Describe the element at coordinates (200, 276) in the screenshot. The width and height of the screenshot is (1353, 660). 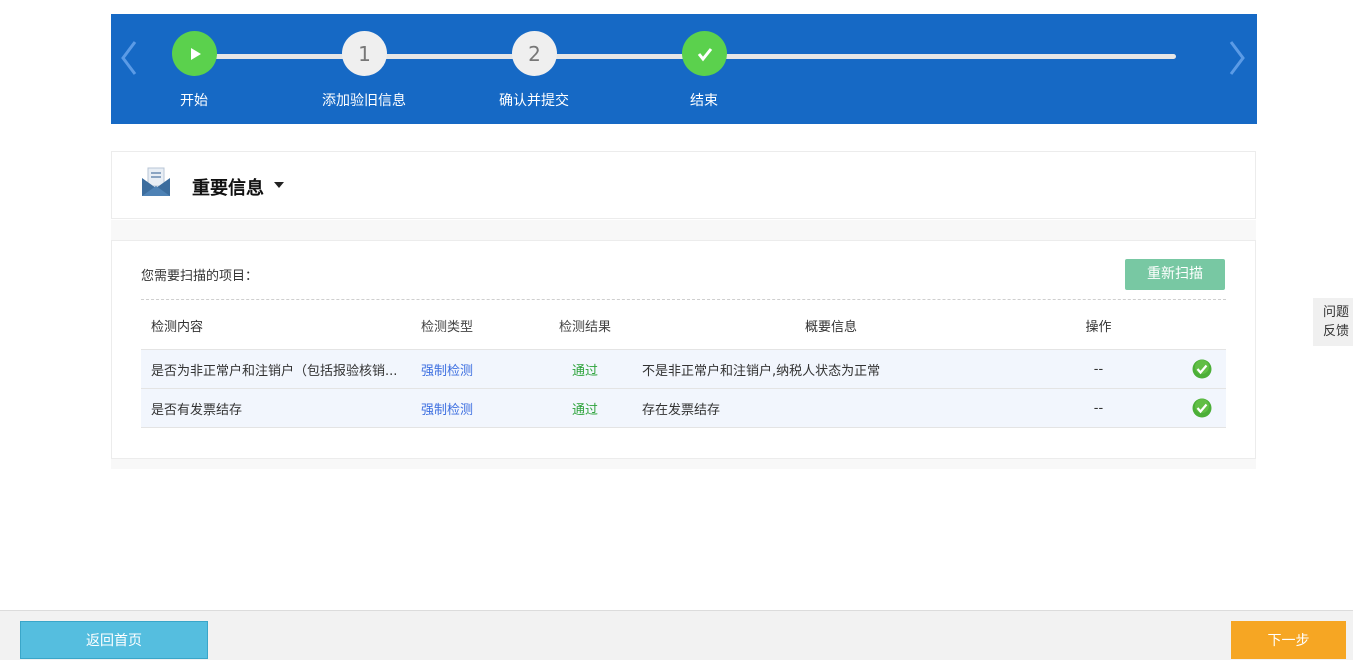
I see `scan-label: 您需要扫描的项目：` at that location.